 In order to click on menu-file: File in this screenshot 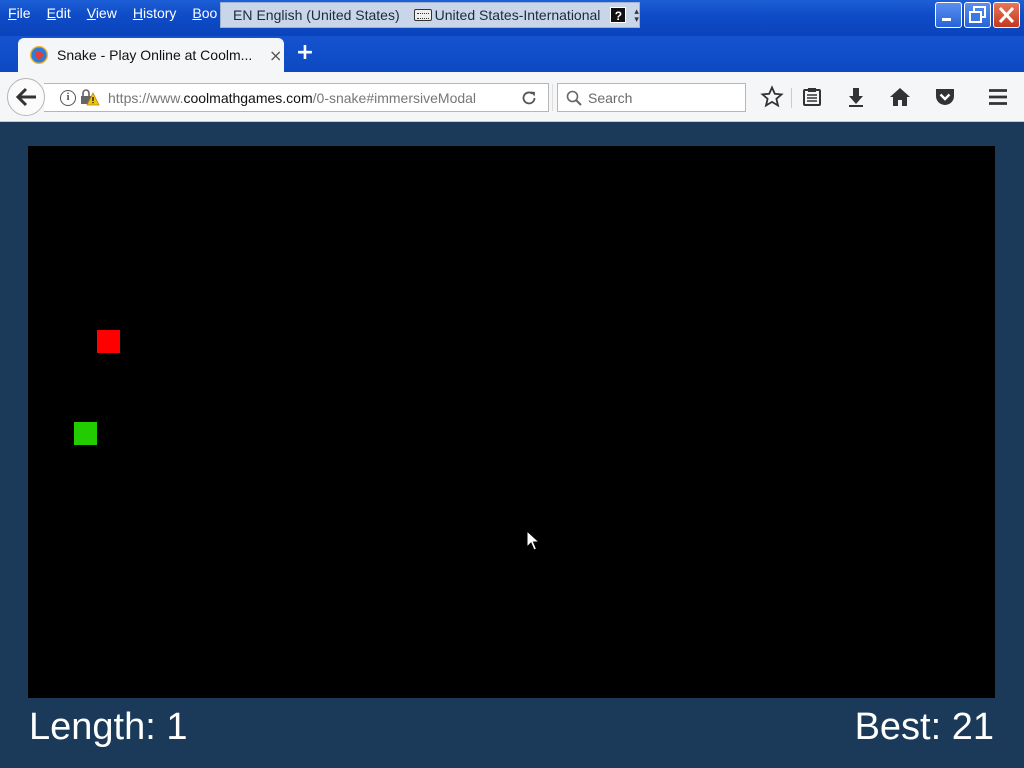, I will do `click(19, 14)`.